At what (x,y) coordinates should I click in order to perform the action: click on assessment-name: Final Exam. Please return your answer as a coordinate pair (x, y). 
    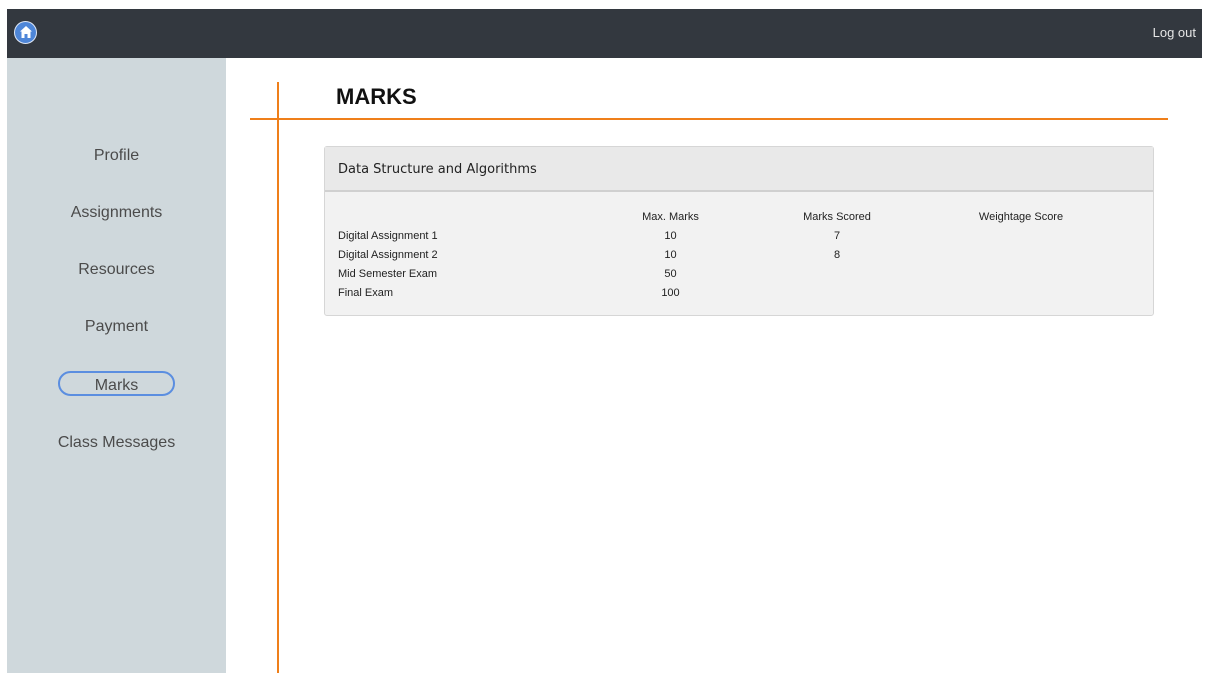
    Looking at the image, I should click on (366, 292).